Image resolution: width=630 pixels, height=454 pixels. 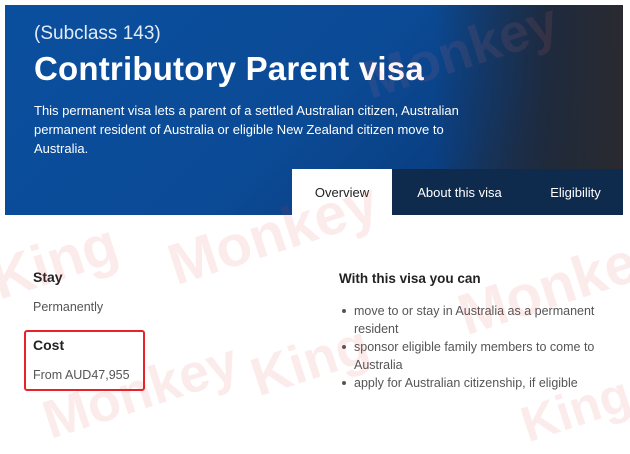 I want to click on watermark: King, so click(x=63, y=261).